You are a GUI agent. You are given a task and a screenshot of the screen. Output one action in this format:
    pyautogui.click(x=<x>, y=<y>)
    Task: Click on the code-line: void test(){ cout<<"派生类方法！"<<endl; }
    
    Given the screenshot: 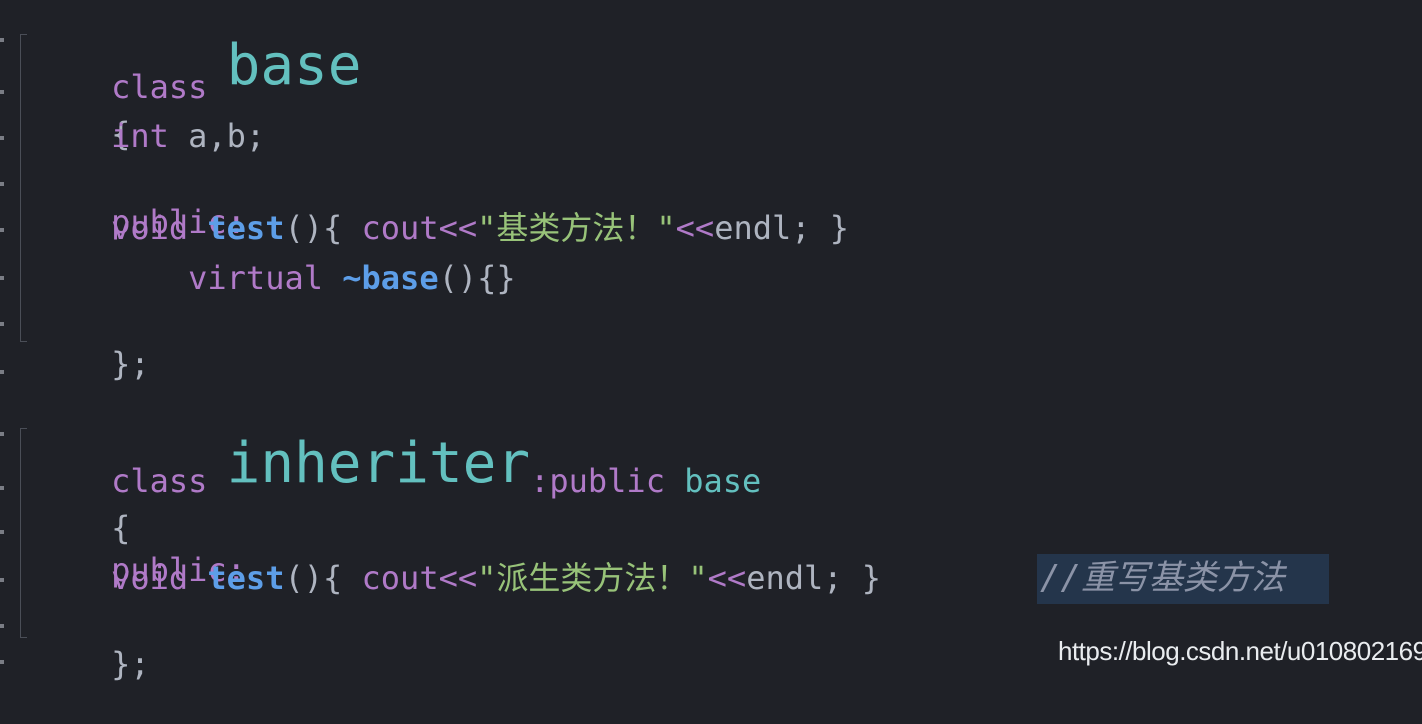 What is the action you would take?
    pyautogui.click(x=457, y=578)
    